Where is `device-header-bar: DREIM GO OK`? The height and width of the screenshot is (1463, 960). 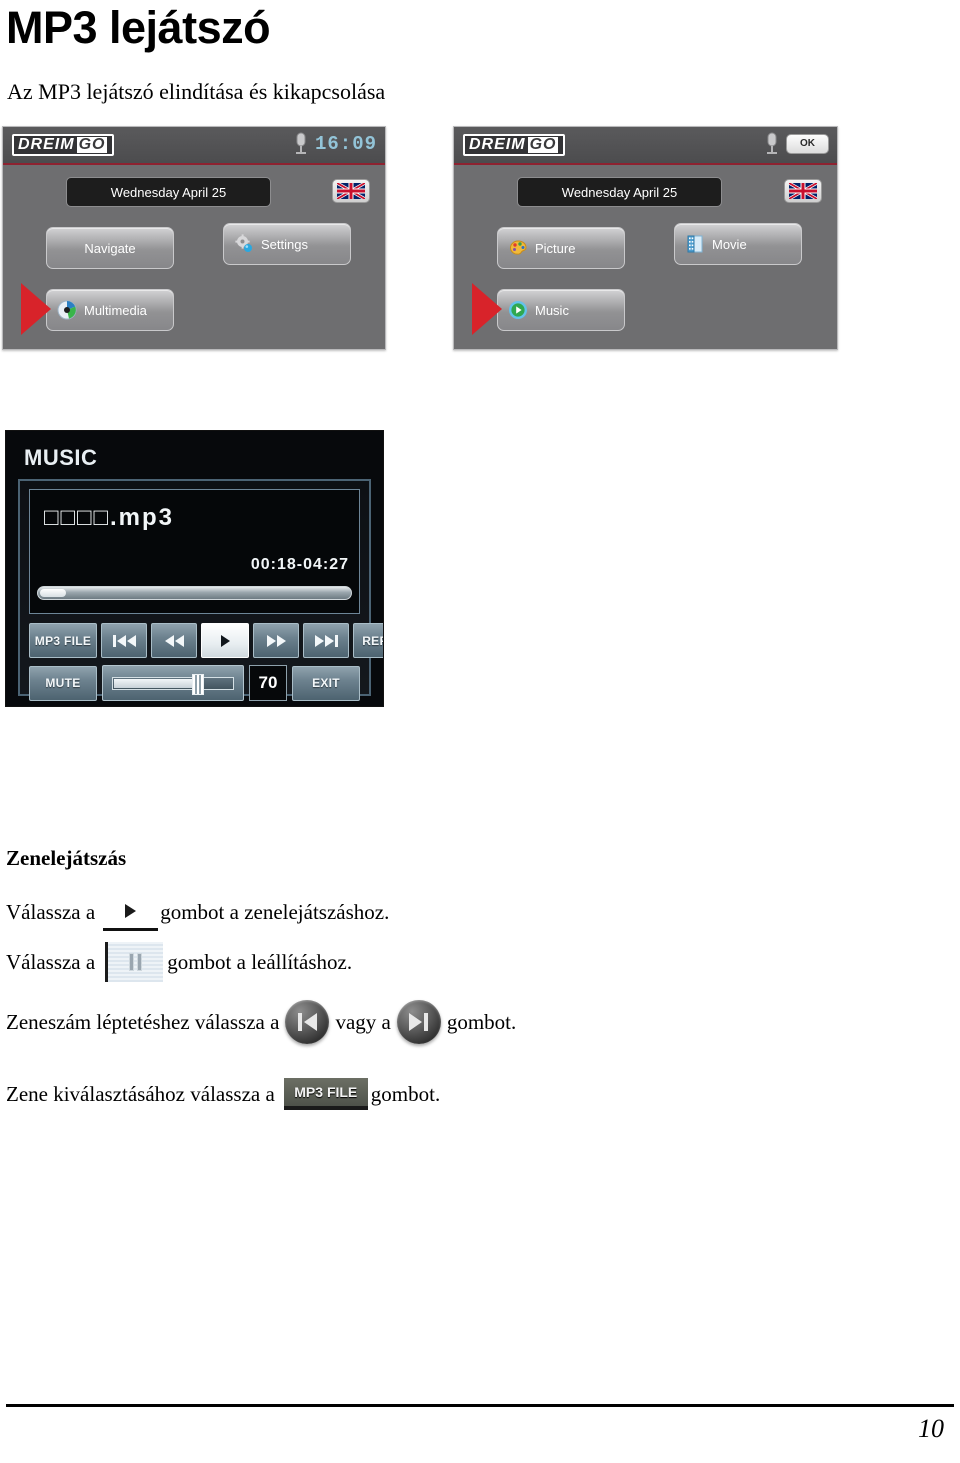 device-header-bar: DREIM GO OK is located at coordinates (645, 146).